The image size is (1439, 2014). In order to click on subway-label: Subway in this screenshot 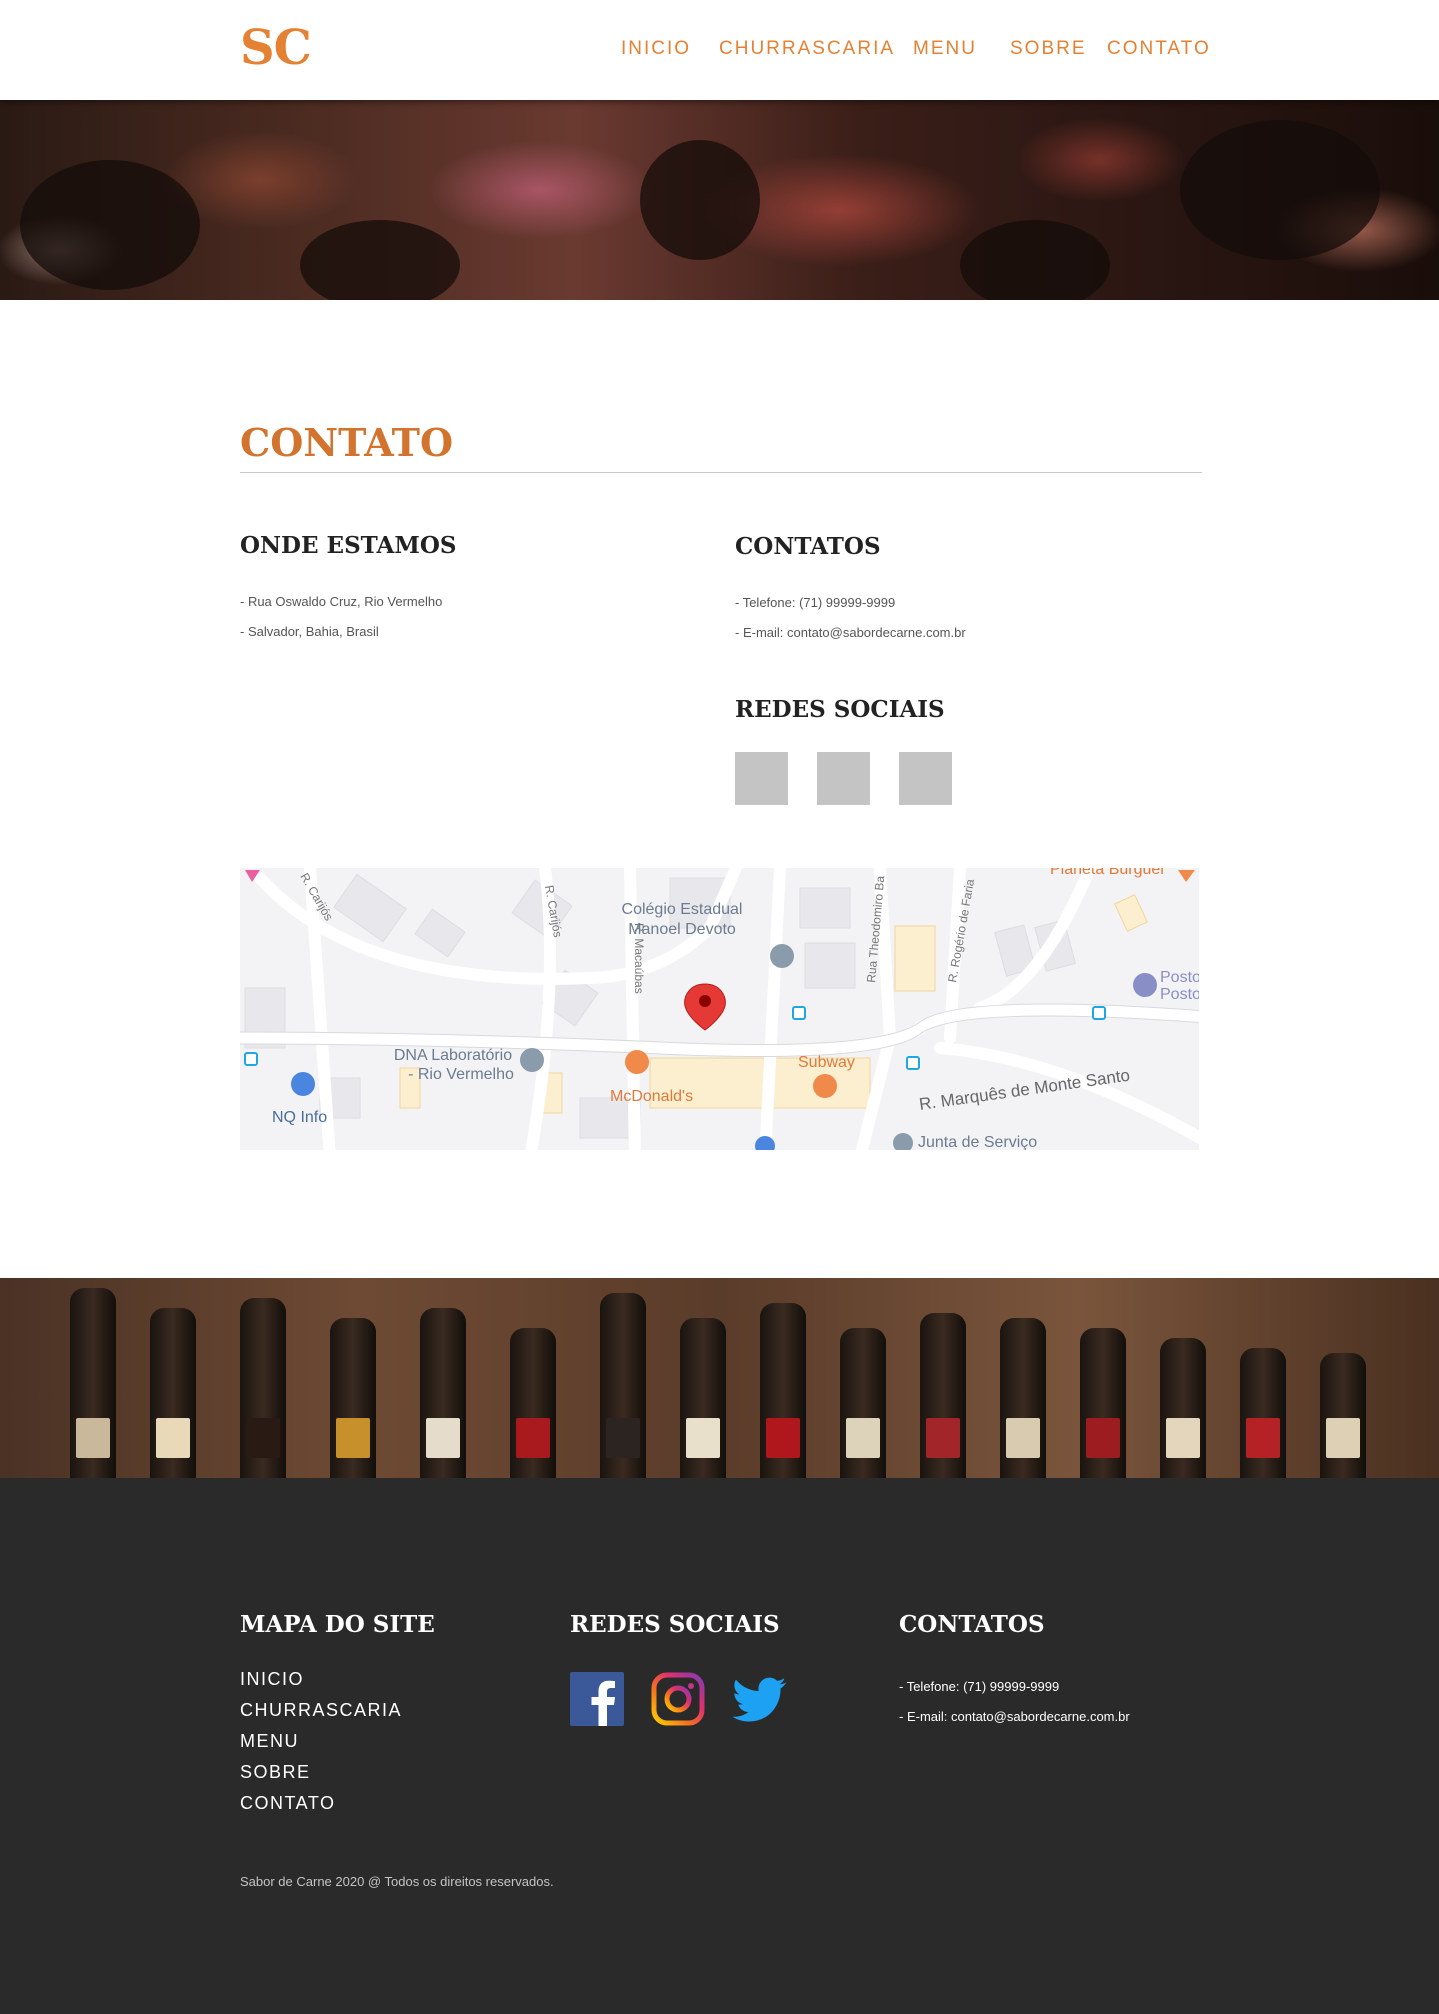, I will do `click(826, 1062)`.